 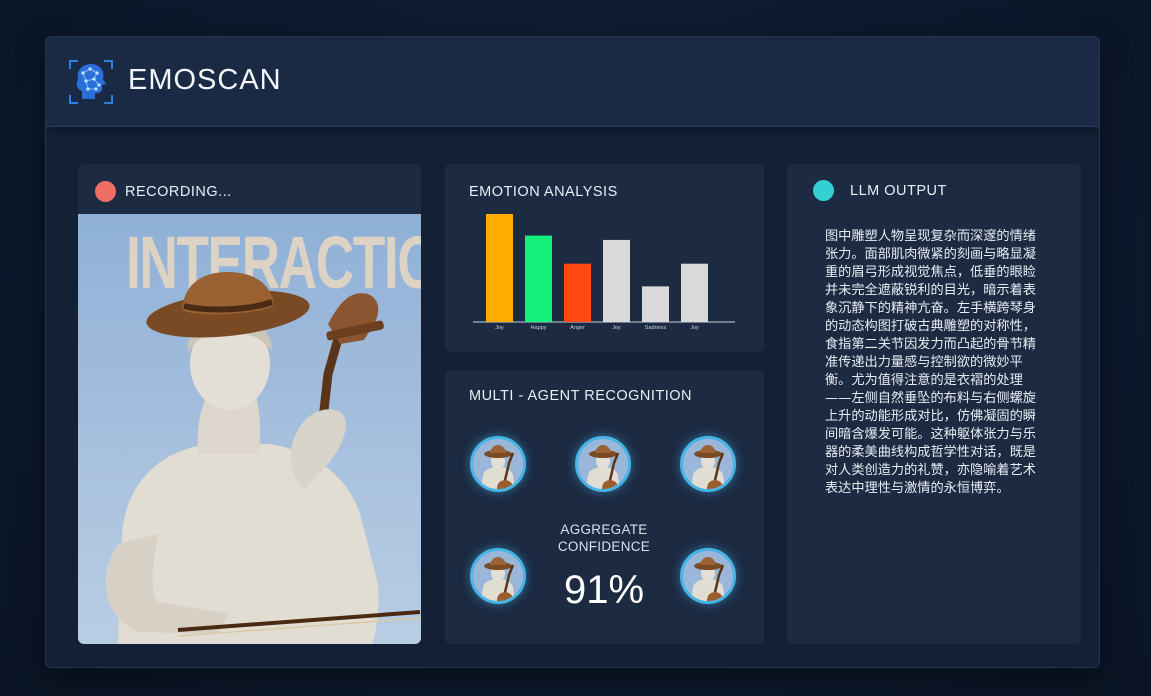 What do you see at coordinates (577, 328) in the screenshot?
I see `x-tick-label: Anger` at bounding box center [577, 328].